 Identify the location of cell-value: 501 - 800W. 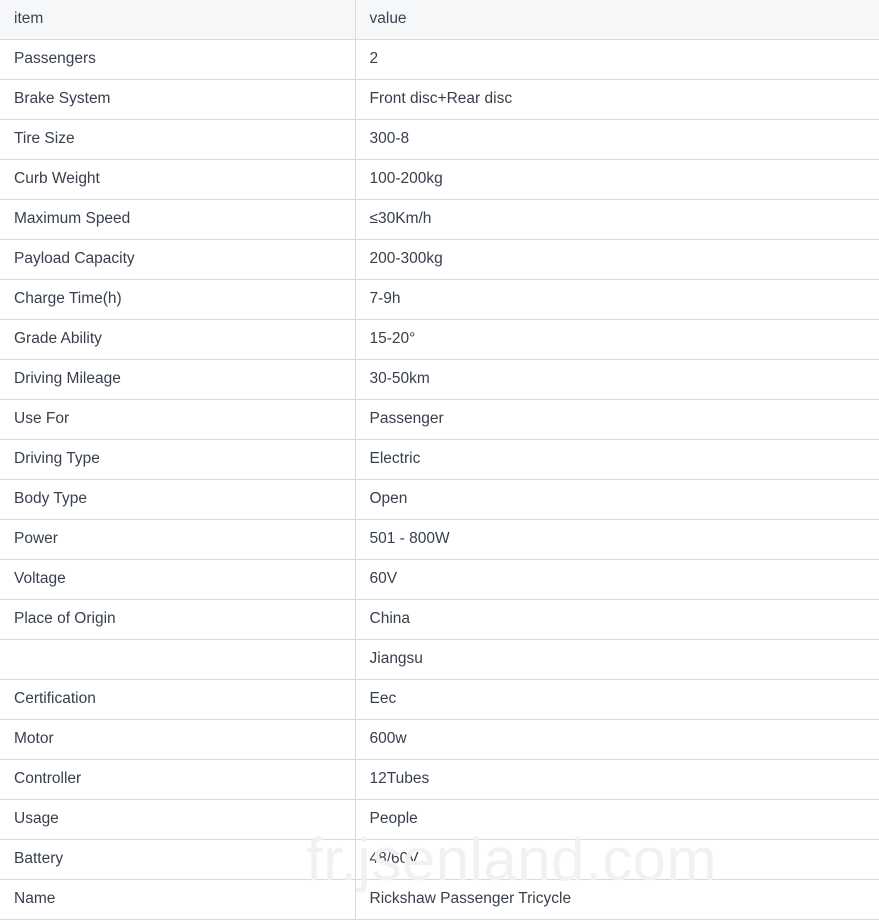
(617, 539).